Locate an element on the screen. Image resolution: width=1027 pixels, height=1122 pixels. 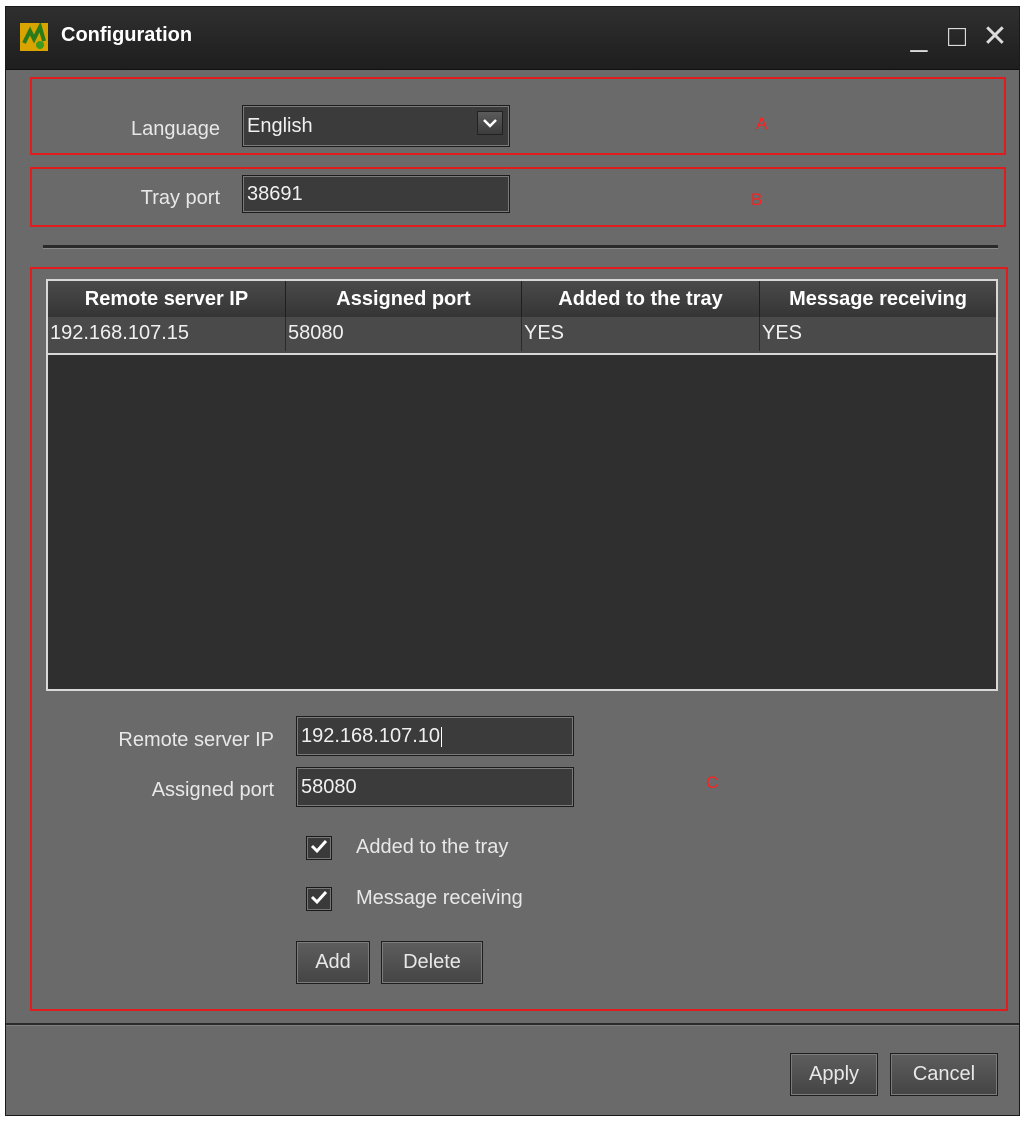
remote-server-ip-value: 192.168.107.10 is located at coordinates (371, 736).